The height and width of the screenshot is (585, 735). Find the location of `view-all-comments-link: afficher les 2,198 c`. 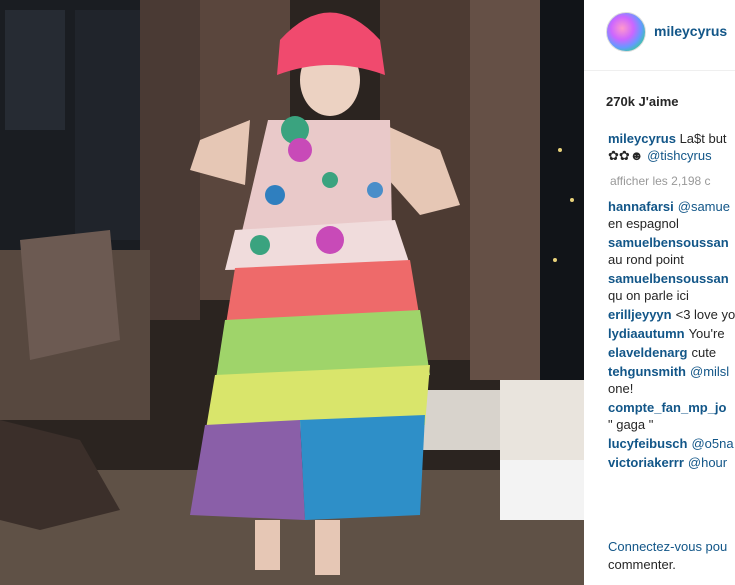

view-all-comments-link: afficher les 2,198 c is located at coordinates (660, 181).